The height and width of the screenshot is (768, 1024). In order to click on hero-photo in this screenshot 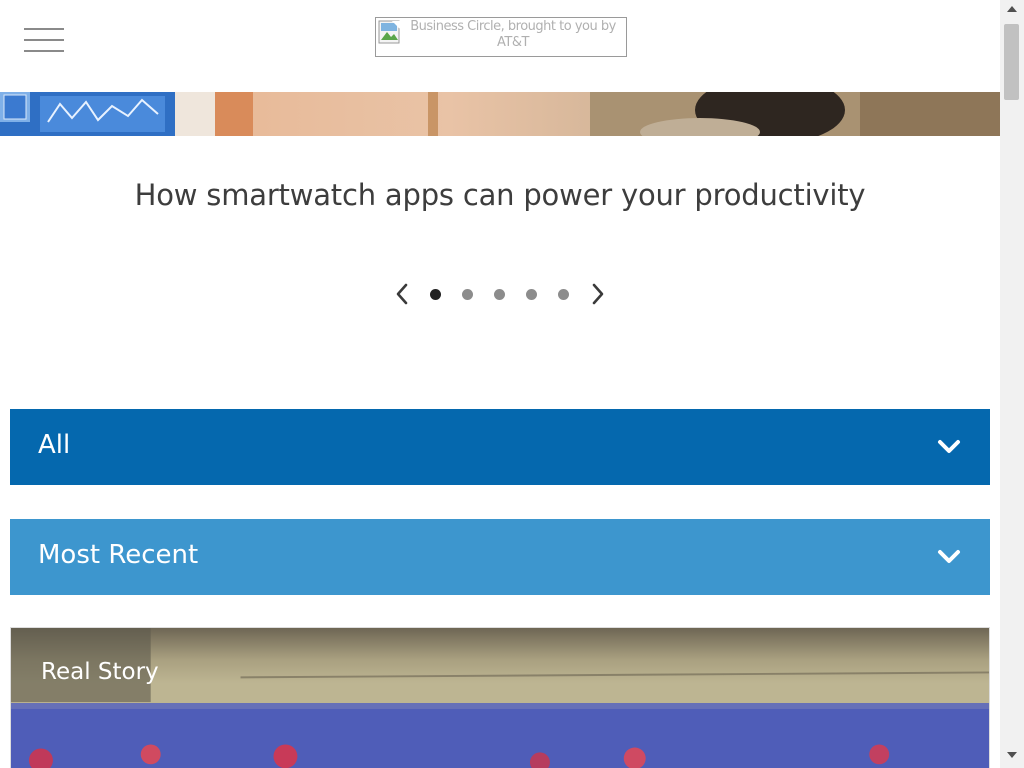, I will do `click(500, 114)`.